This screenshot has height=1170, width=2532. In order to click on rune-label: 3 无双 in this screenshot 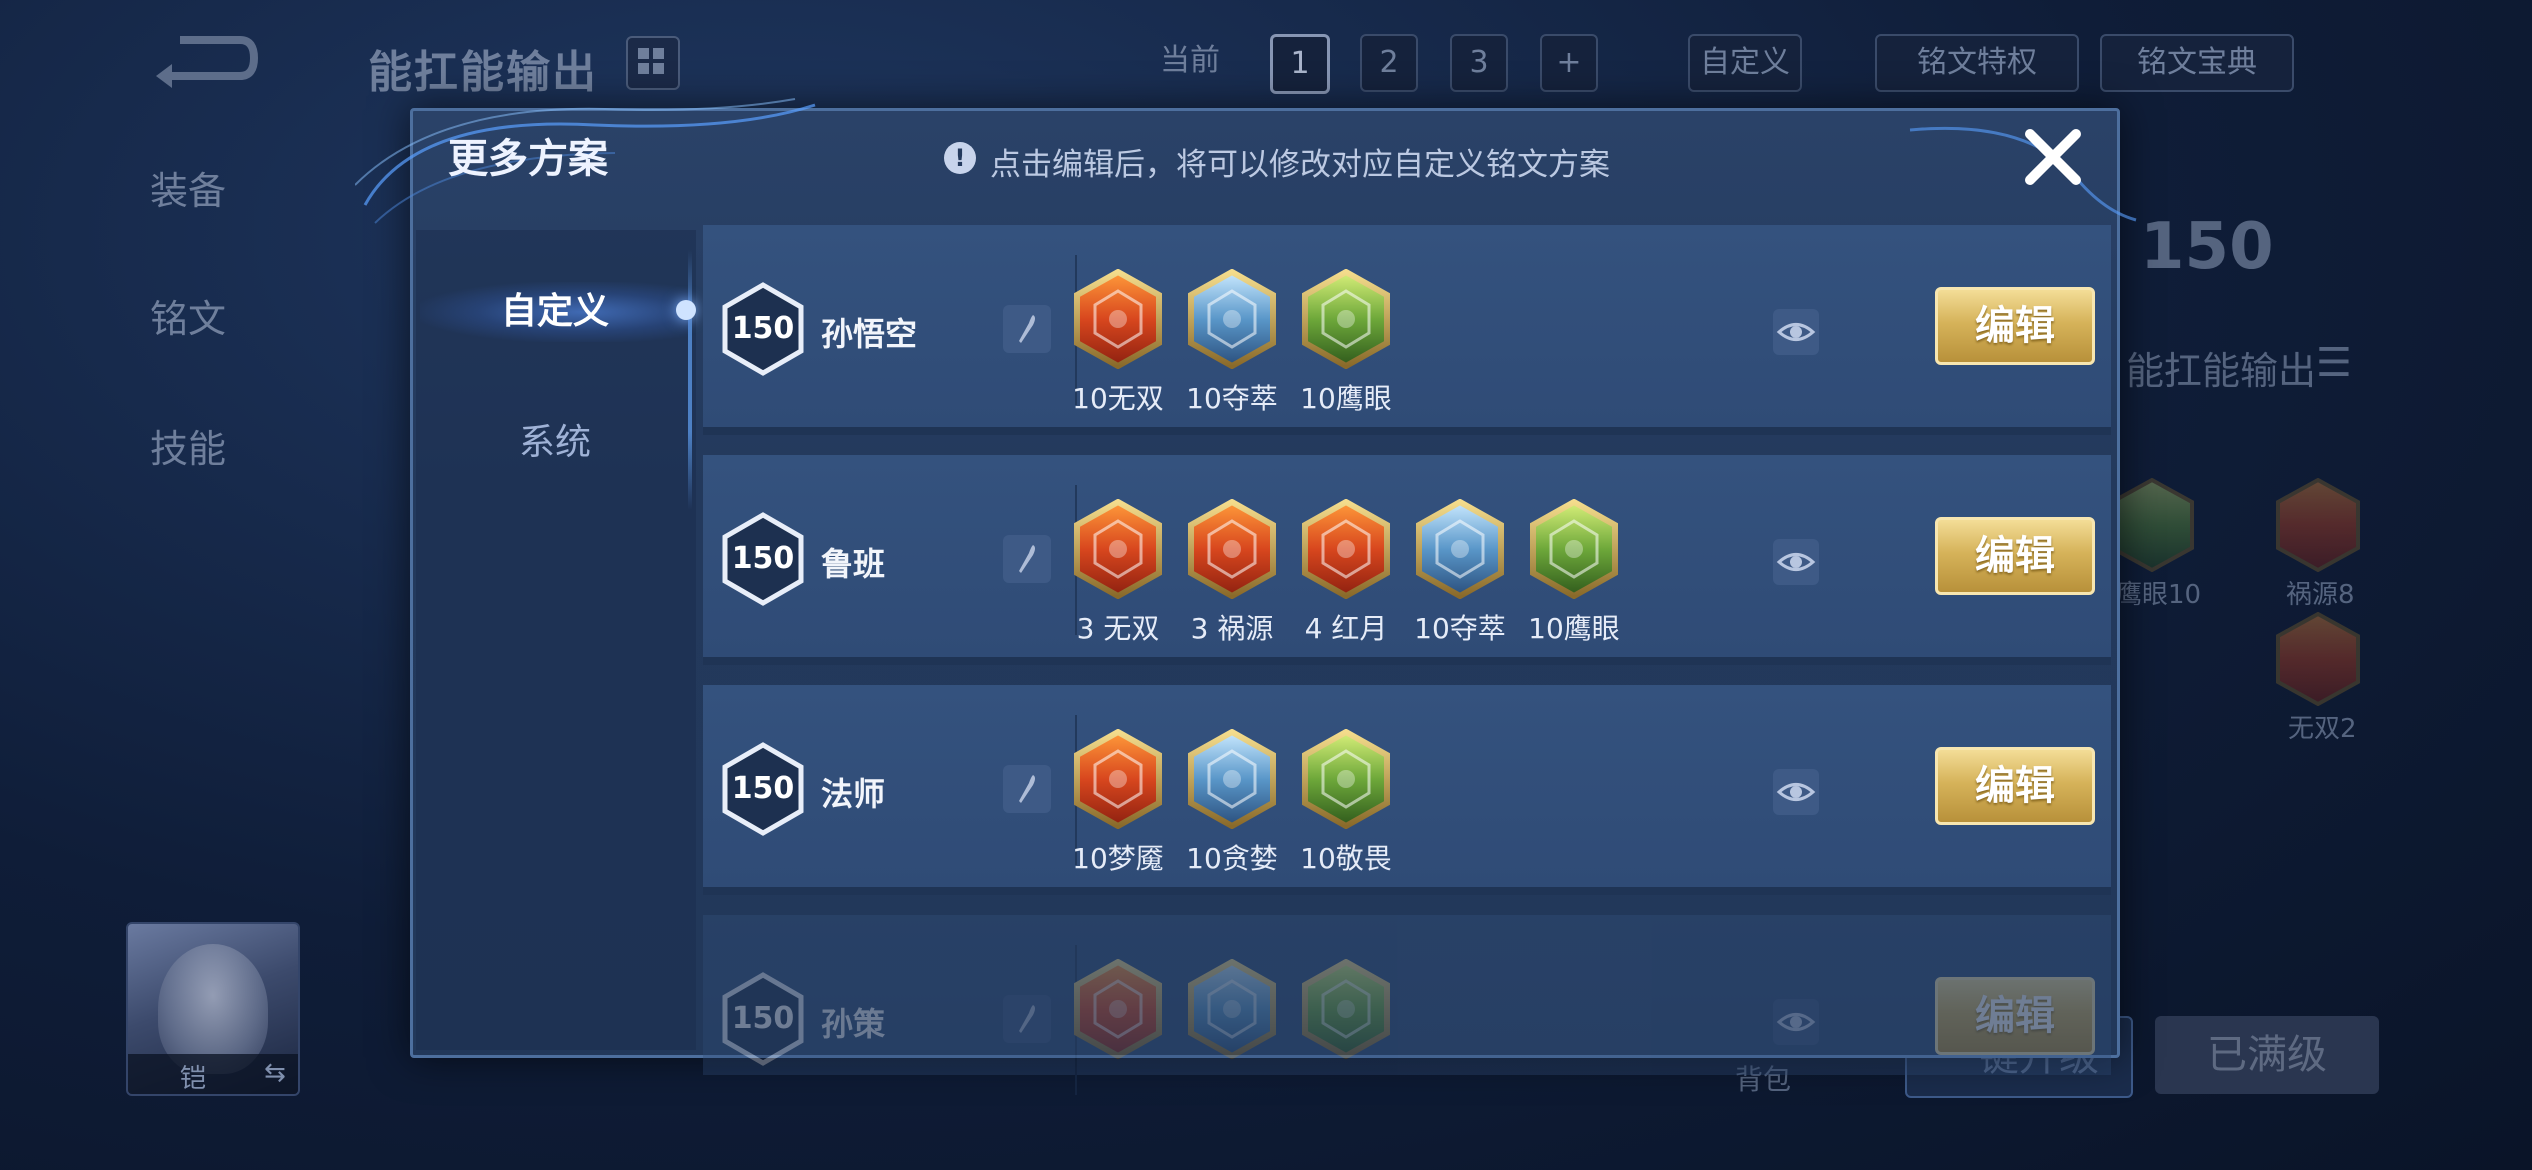, I will do `click(1118, 628)`.